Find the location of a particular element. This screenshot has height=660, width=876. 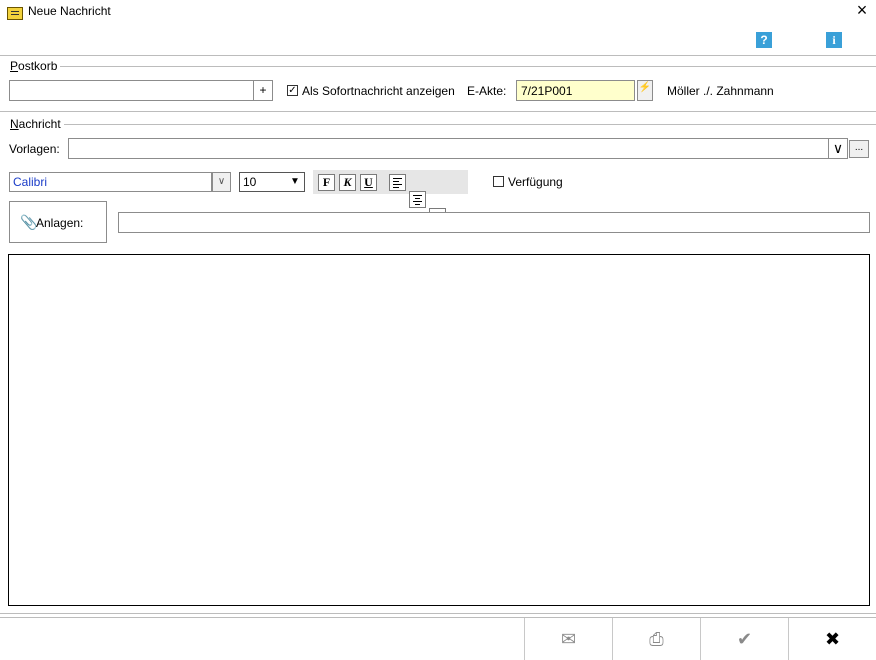

envelope-icon: ✉ is located at coordinates (568, 639).